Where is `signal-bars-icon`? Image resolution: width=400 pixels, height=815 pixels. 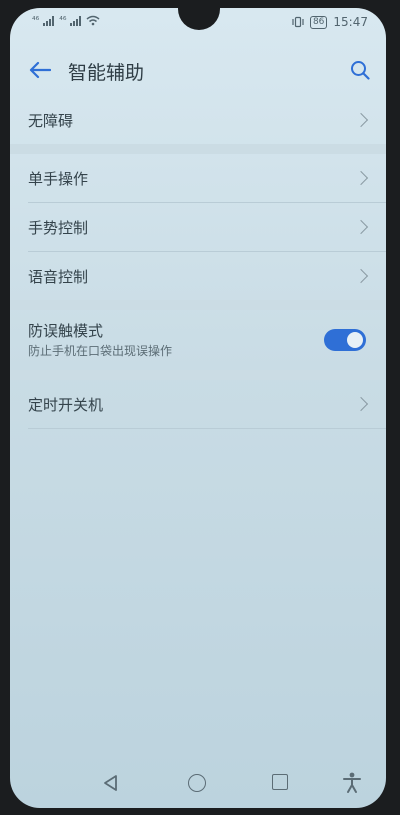
signal-bars-icon is located at coordinates (49, 20).